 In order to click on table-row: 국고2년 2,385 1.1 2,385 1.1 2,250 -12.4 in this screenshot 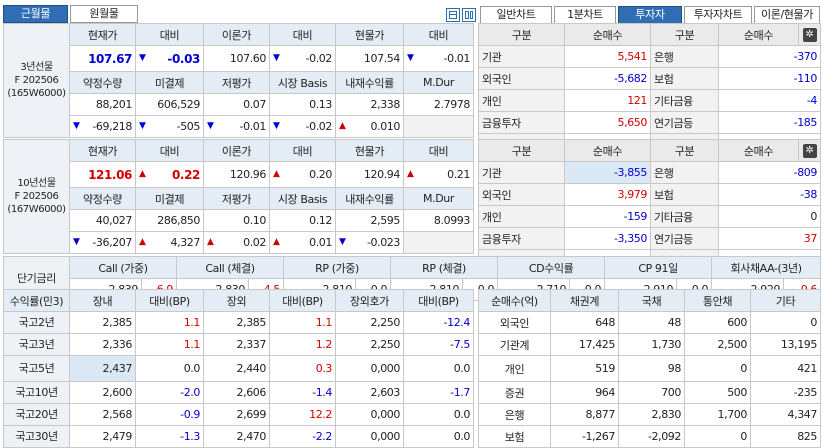, I will do `click(238, 322)`.